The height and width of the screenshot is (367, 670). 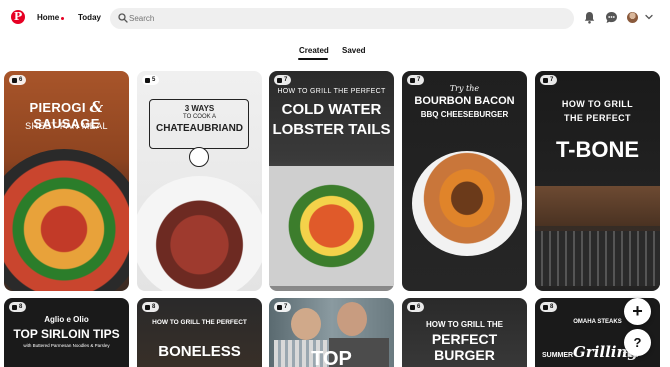 I want to click on pin-card: HOW TO GRILL THE PERFECT BURGER 6, so click(x=464, y=332).